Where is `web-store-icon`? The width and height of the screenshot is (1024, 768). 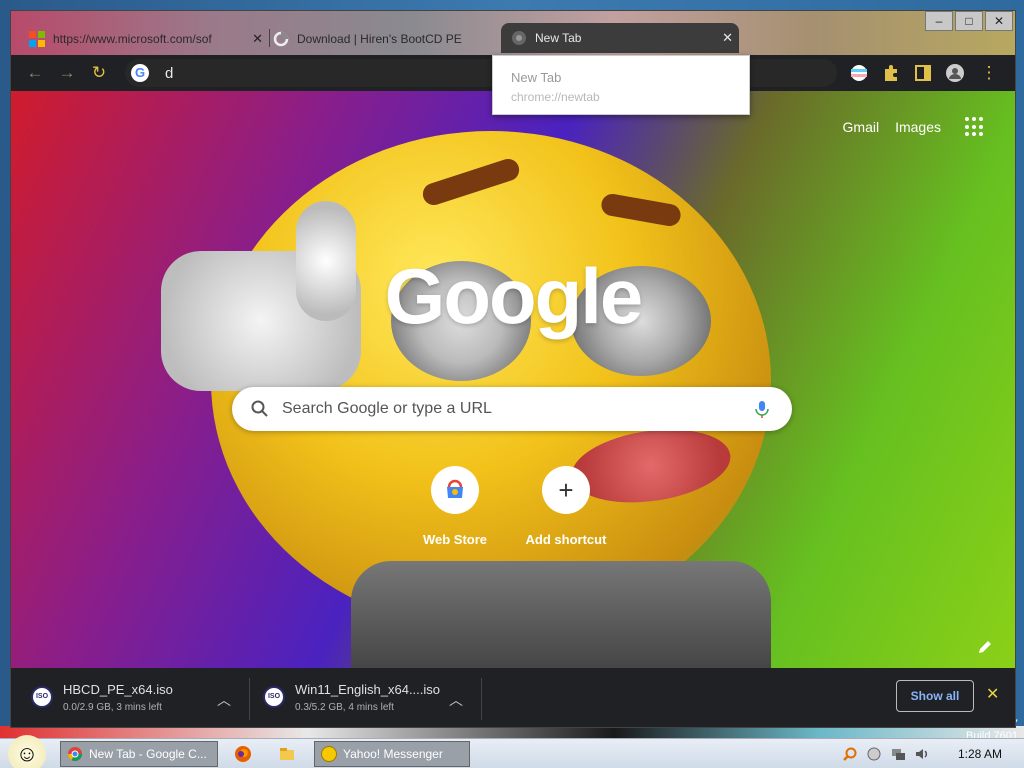 web-store-icon is located at coordinates (455, 490).